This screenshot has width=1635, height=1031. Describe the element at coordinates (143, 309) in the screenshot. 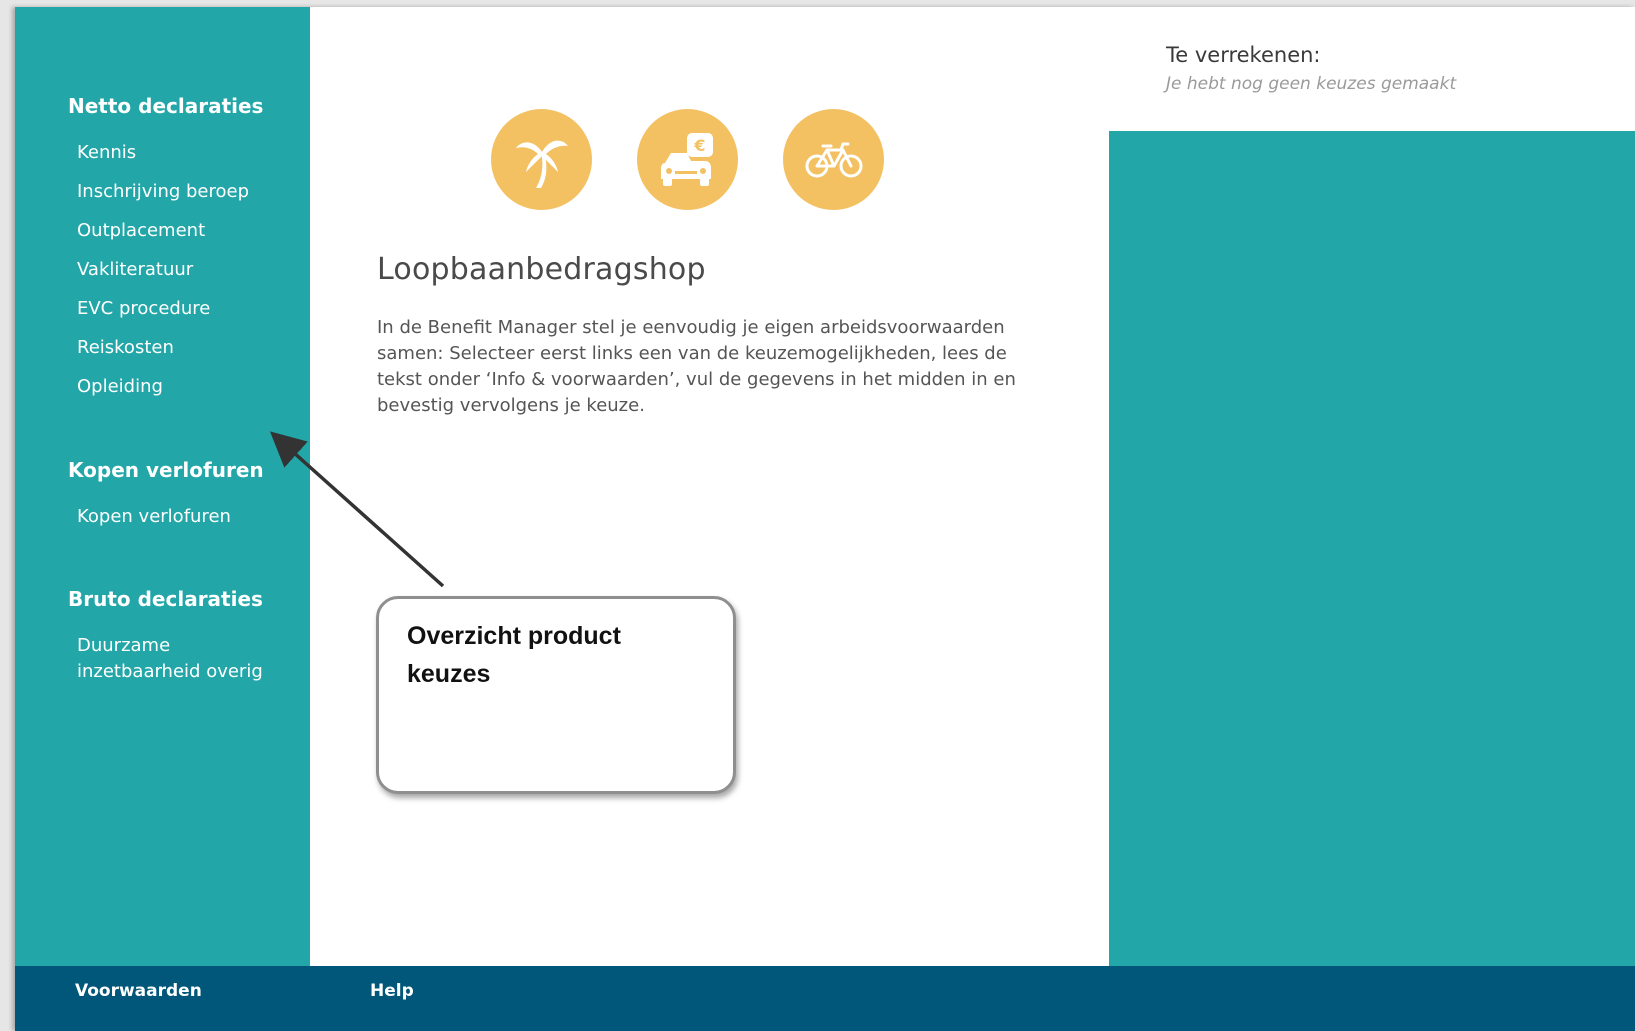

I see `sidebar-item-evc-procedure: EVC procedure` at that location.